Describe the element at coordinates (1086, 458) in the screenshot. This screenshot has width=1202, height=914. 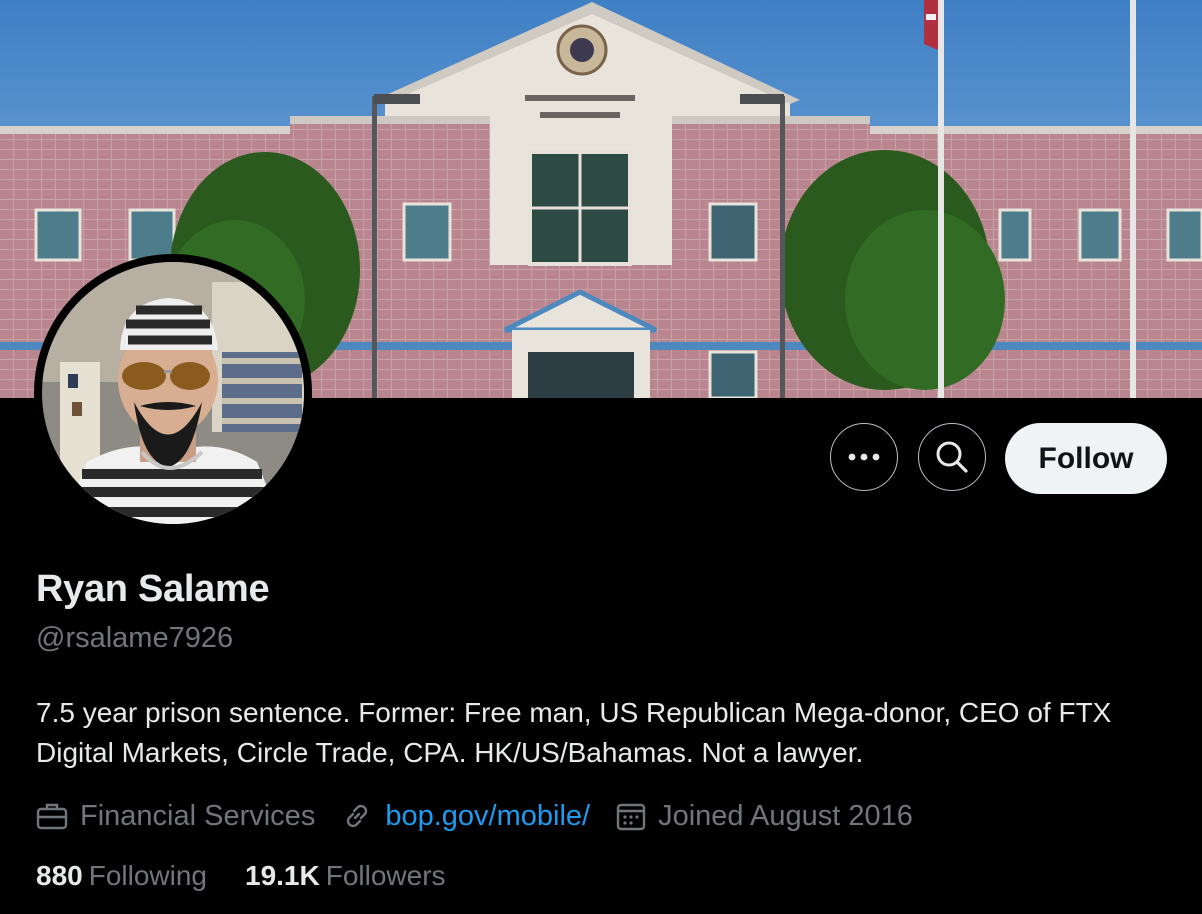
I see `follow-button: Follow` at that location.